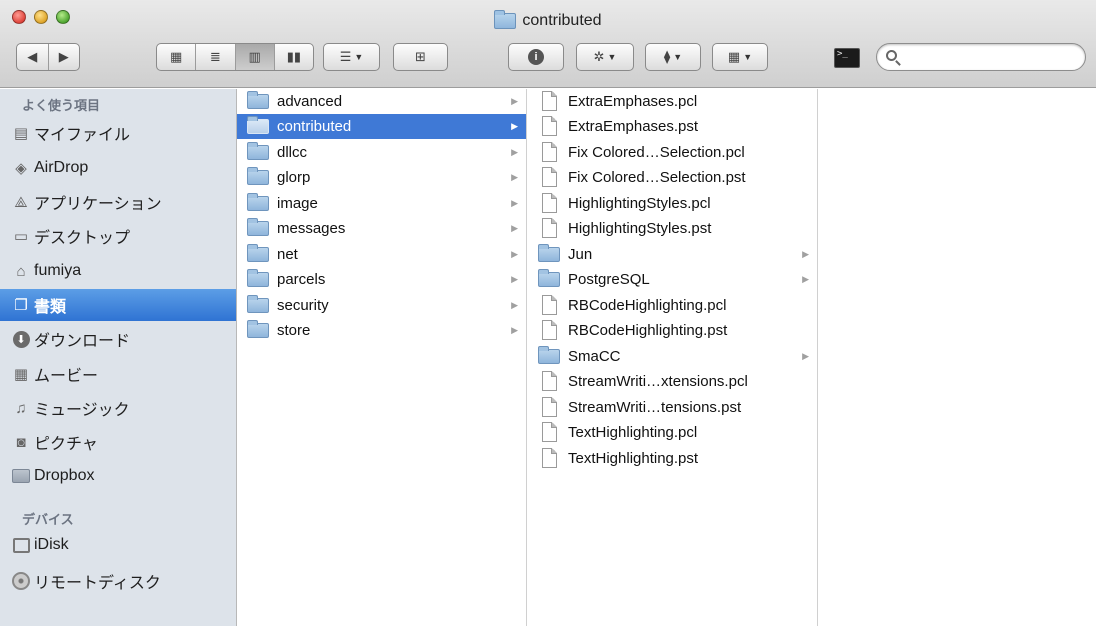 This screenshot has height=626, width=1096. What do you see at coordinates (672, 279) in the screenshot?
I see `list-item: PostgreSQL ▶` at bounding box center [672, 279].